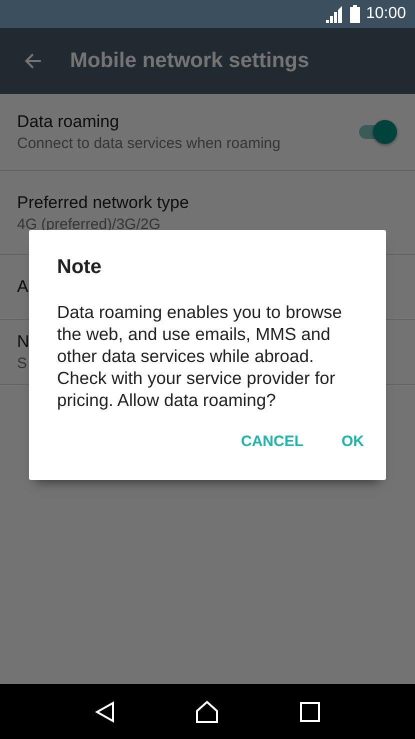 The height and width of the screenshot is (739, 415). Describe the element at coordinates (33, 61) in the screenshot. I see `back-arrow-icon` at that location.